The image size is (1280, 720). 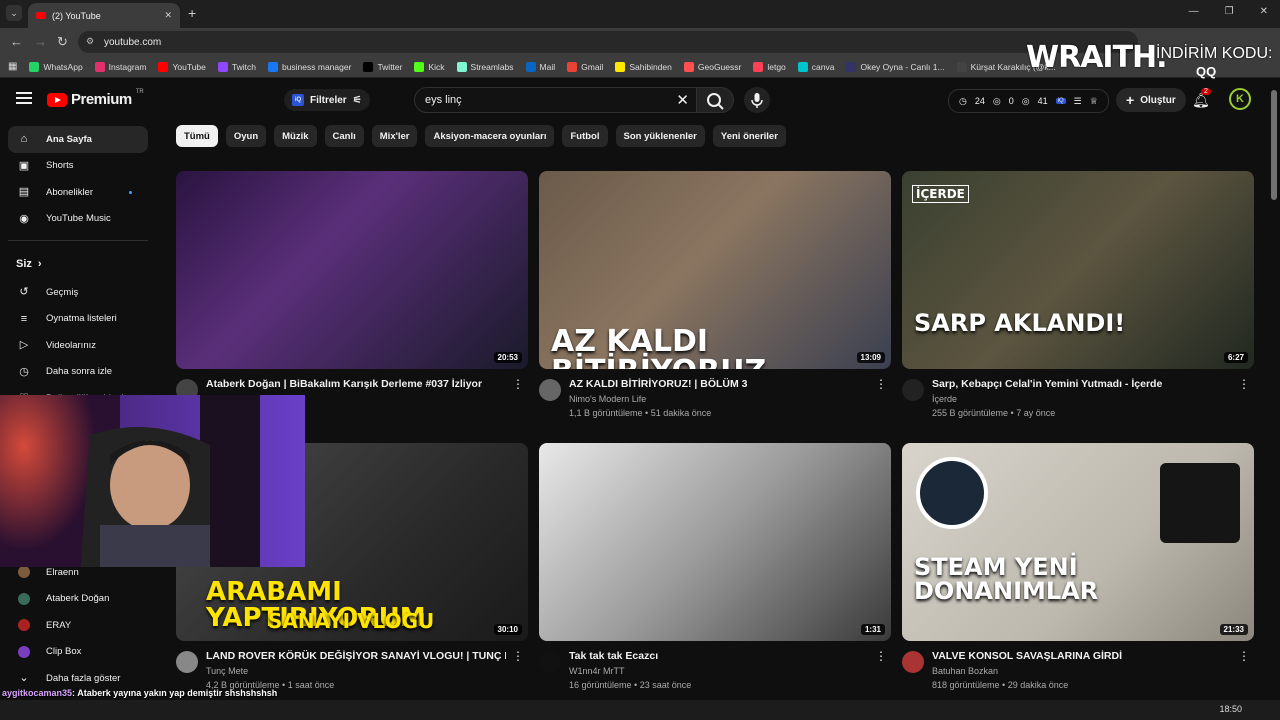 I want to click on notifications-button: 🔔︎ 2, so click(x=1201, y=98).